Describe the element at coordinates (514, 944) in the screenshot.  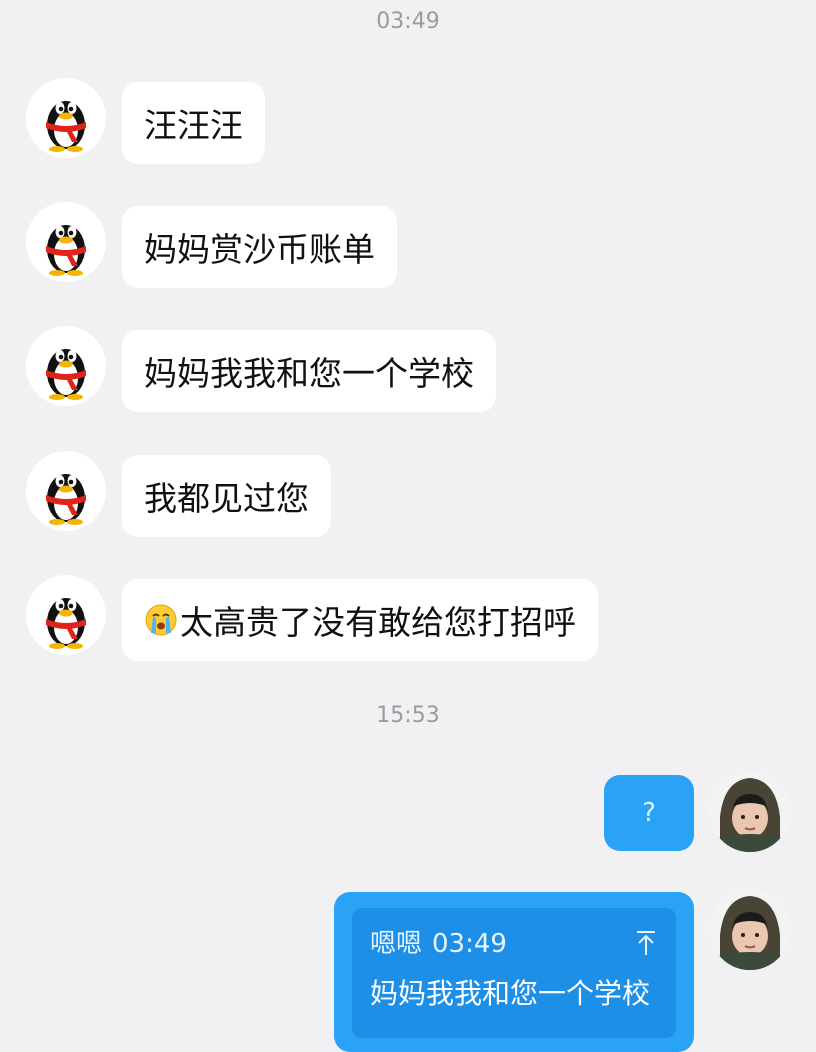
I see `quote-header: 嗯嗯 03:49` at that location.